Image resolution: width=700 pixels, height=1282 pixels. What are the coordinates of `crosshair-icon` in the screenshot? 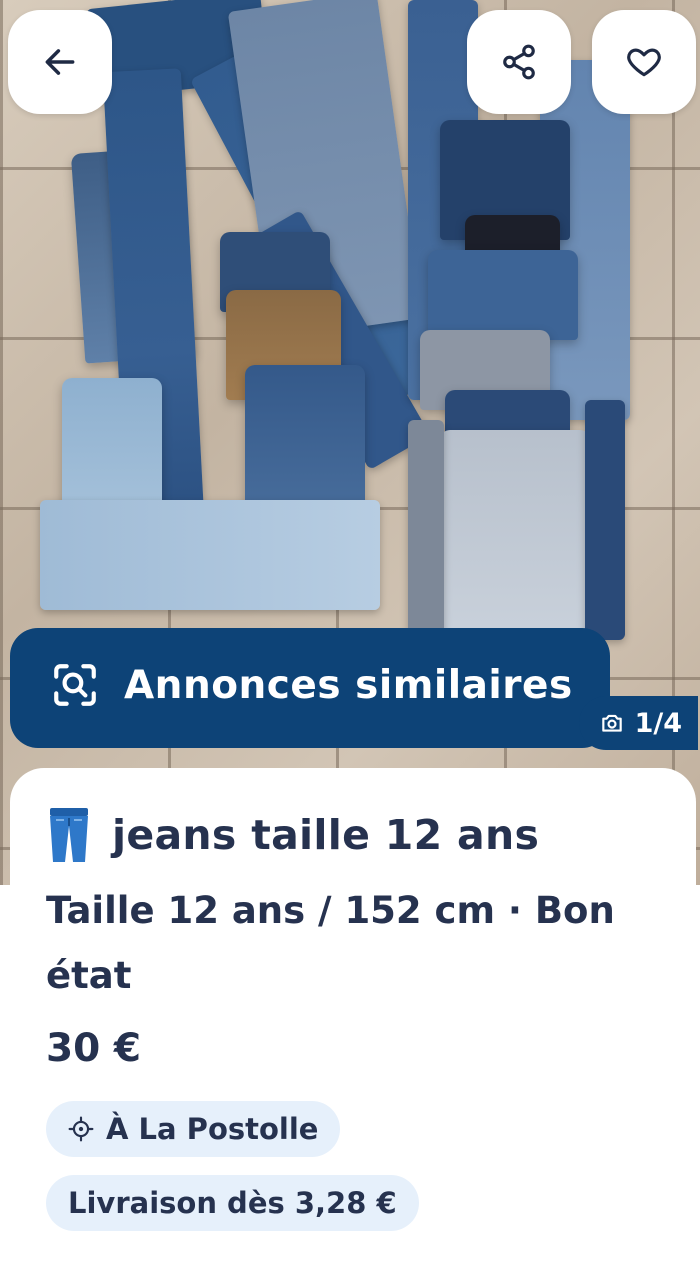 It's located at (81, 1129).